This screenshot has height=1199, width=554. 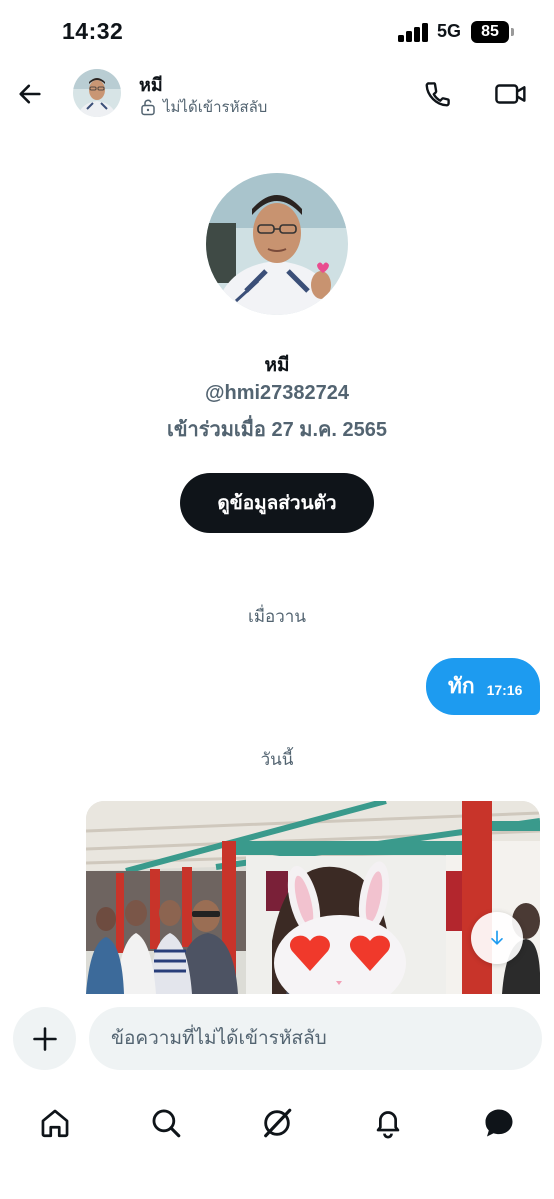 I want to click on add-attachment-button, so click(x=44, y=1038).